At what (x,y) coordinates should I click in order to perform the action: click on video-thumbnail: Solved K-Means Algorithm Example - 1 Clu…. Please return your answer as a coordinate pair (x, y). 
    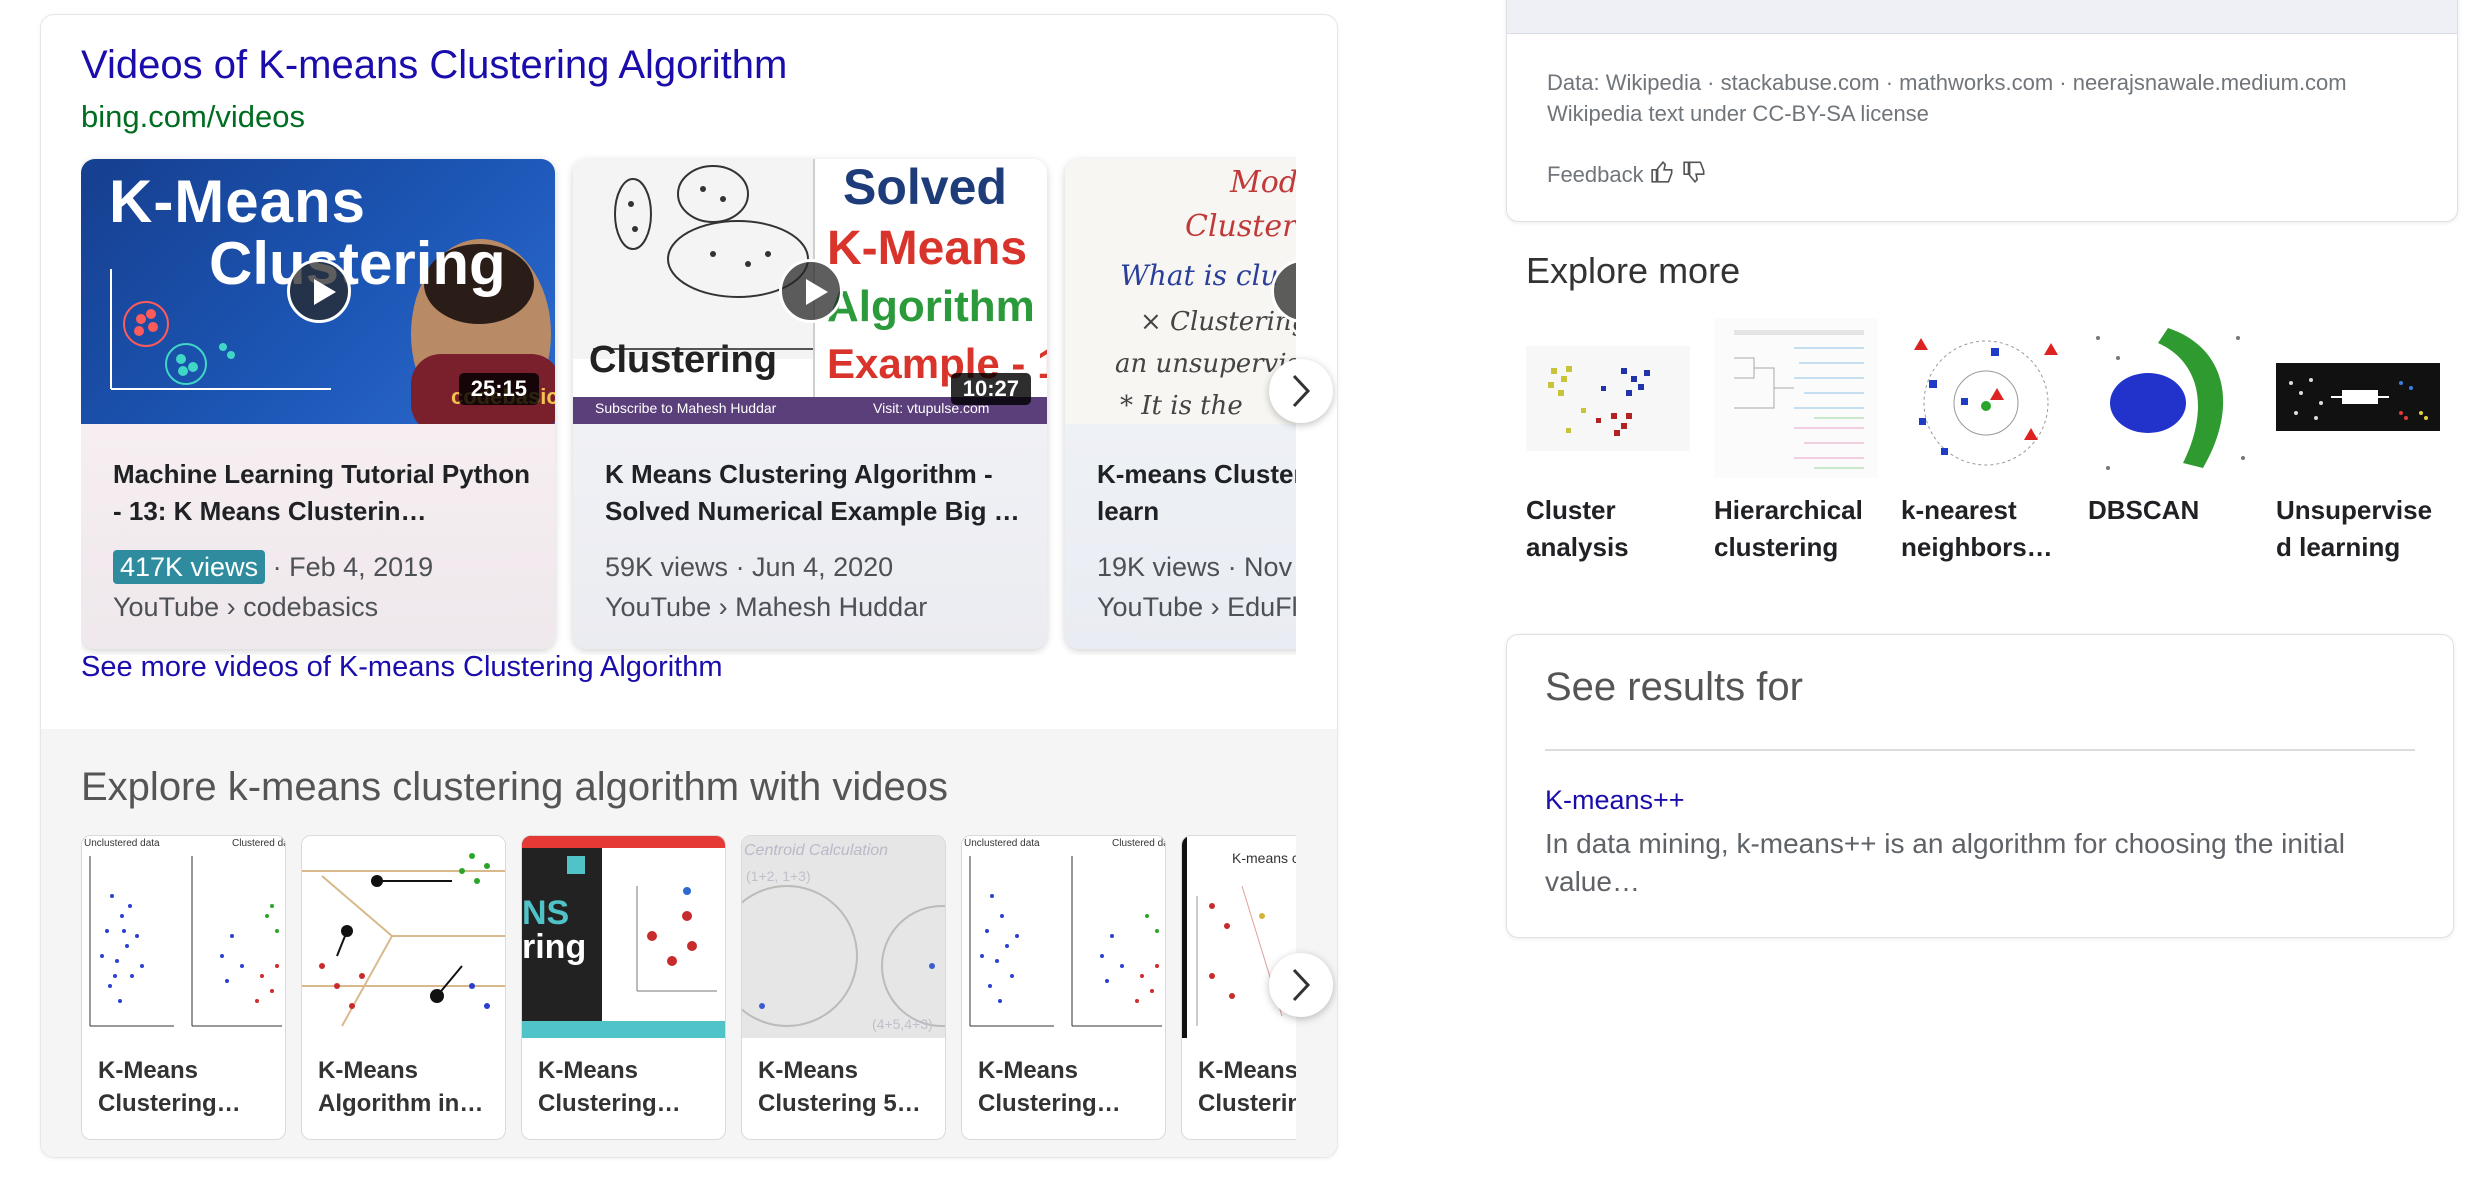
    Looking at the image, I should click on (810, 291).